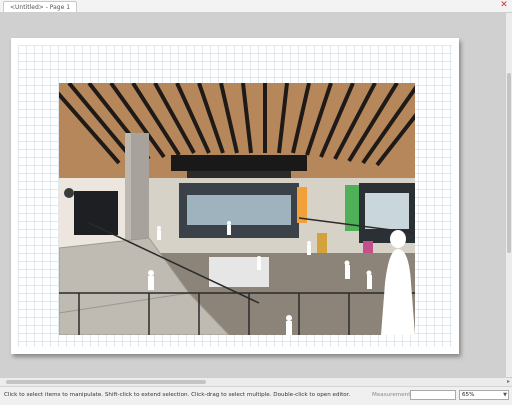 The image size is (512, 405). I want to click on measurements-label: Measurements, so click(393, 395).